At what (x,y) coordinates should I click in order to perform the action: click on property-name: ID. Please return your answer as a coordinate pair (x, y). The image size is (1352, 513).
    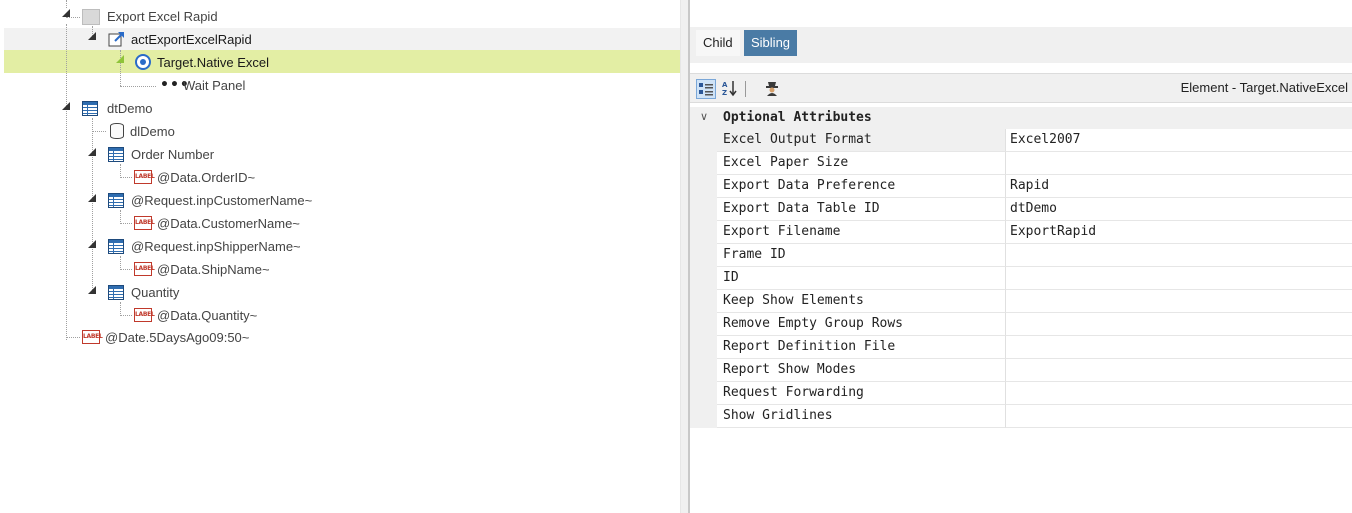
    Looking at the image, I should click on (861, 278).